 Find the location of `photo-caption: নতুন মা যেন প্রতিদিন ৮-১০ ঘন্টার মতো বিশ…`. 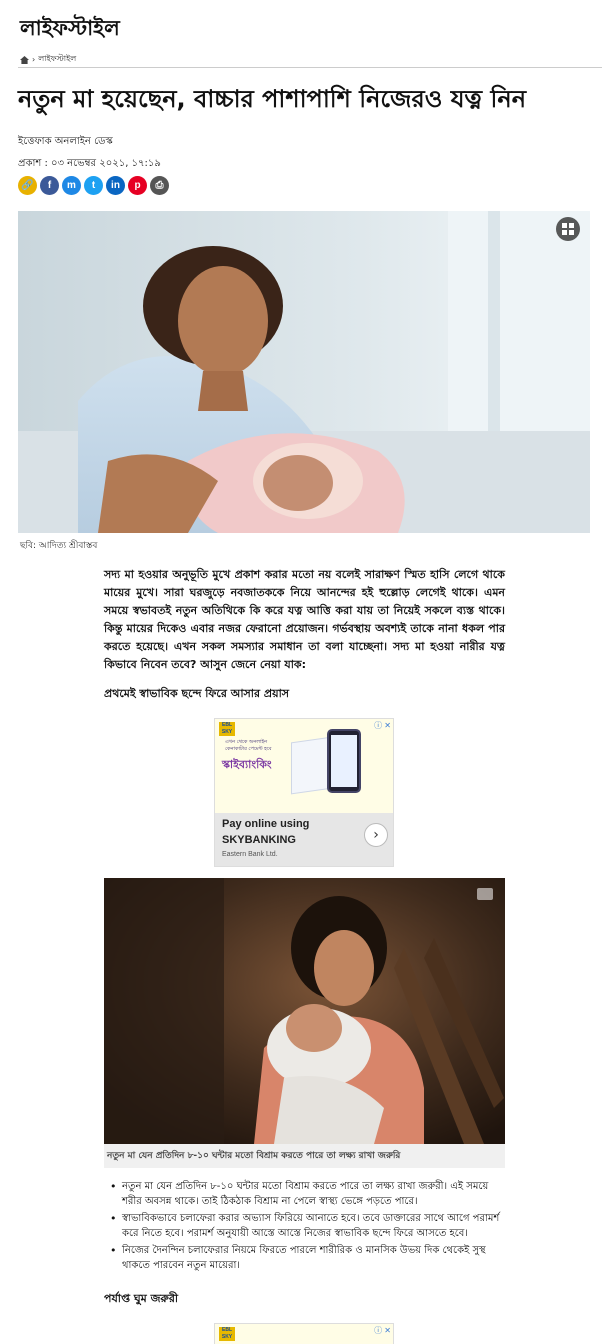

photo-caption: নতুন মা যেন প্রতিদিন ৮-১০ ঘন্টার মতো বিশ… is located at coordinates (304, 1156).